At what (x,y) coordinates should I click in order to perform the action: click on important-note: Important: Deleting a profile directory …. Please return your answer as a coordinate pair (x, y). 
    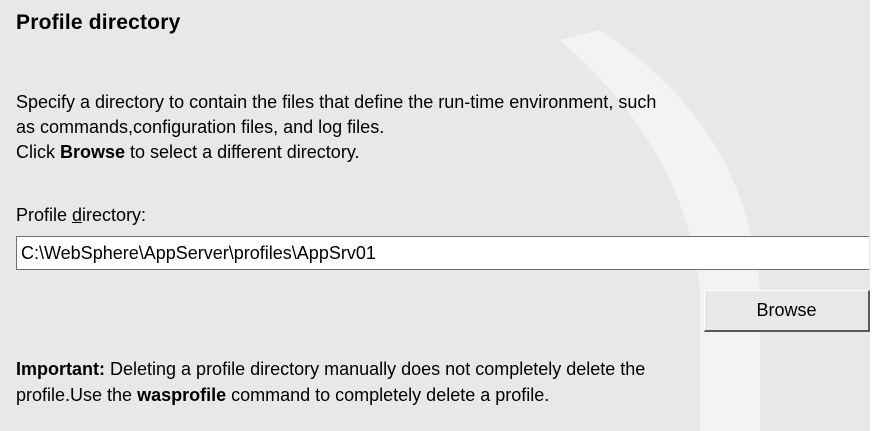
    Looking at the image, I should click on (439, 382).